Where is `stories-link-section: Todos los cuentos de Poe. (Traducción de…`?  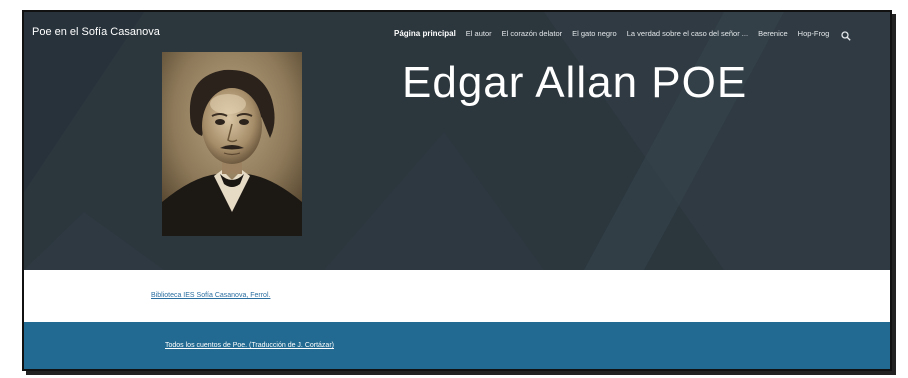
stories-link-section: Todos los cuentos de Poe. (Traducción de… is located at coordinates (457, 345).